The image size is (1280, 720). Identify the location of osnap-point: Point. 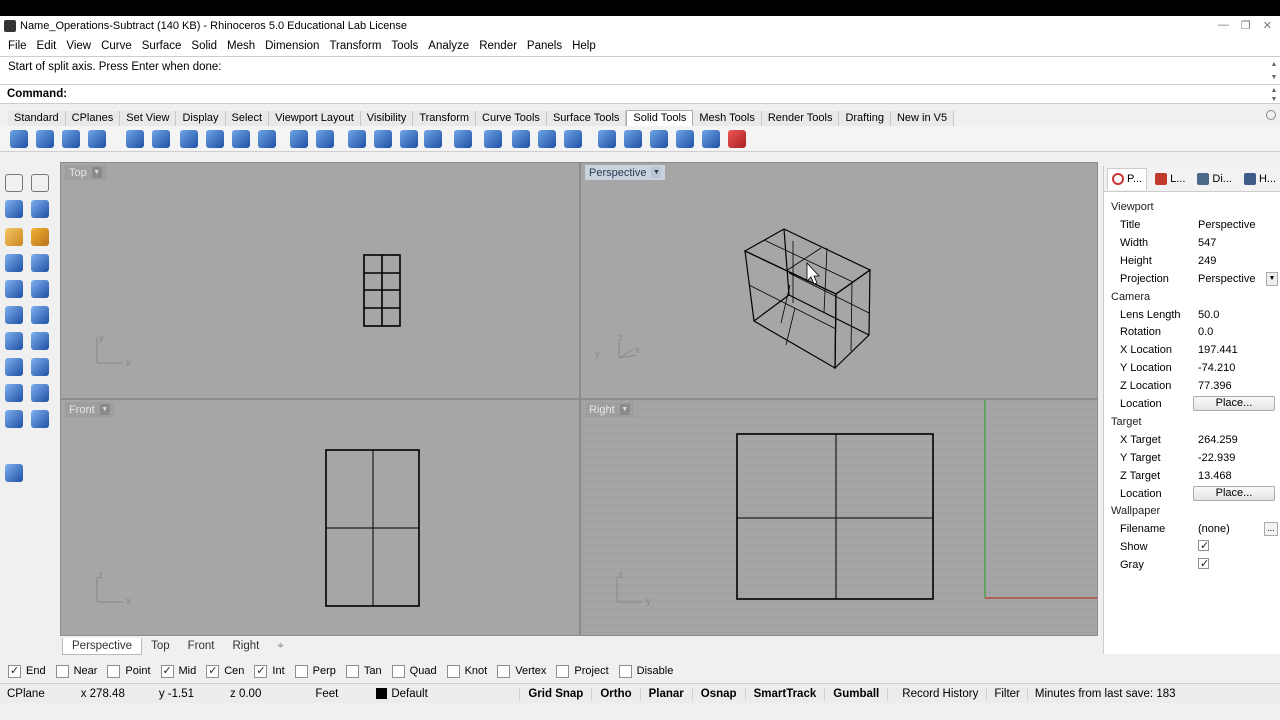
(129, 671).